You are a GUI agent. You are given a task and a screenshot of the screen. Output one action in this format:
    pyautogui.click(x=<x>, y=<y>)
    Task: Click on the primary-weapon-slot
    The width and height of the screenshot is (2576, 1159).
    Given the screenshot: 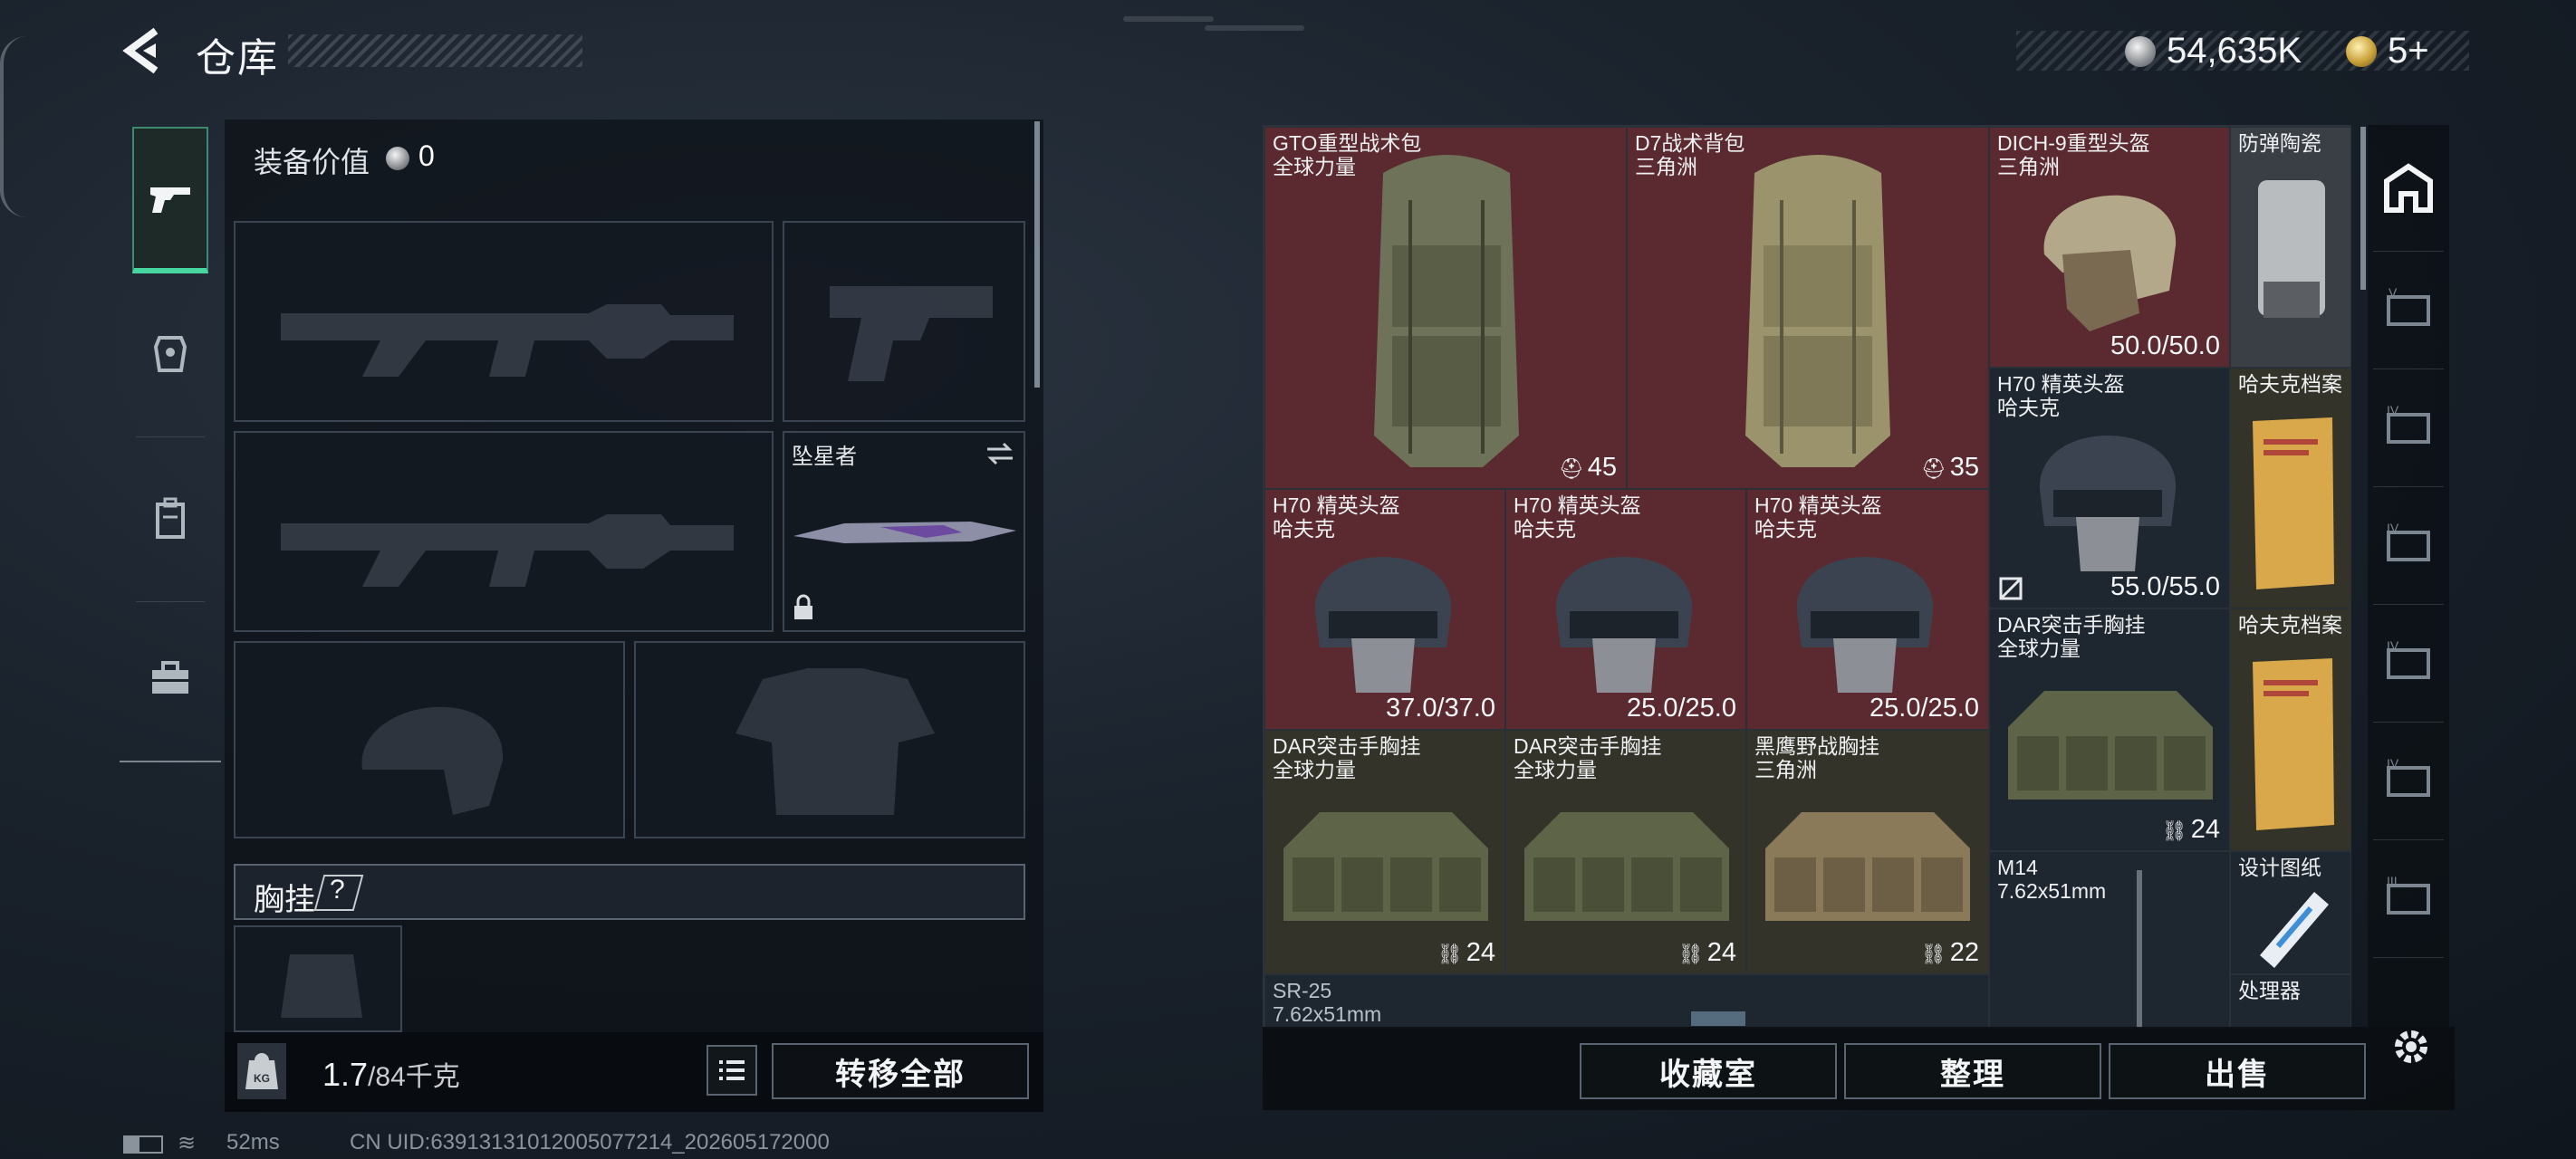 What is the action you would take?
    pyautogui.click(x=504, y=321)
    